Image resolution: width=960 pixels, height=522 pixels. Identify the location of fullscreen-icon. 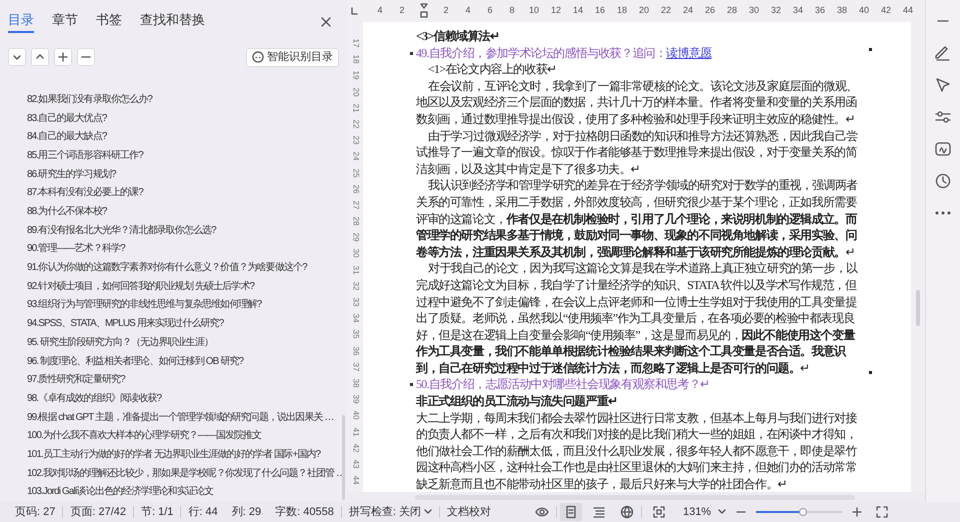
(882, 512).